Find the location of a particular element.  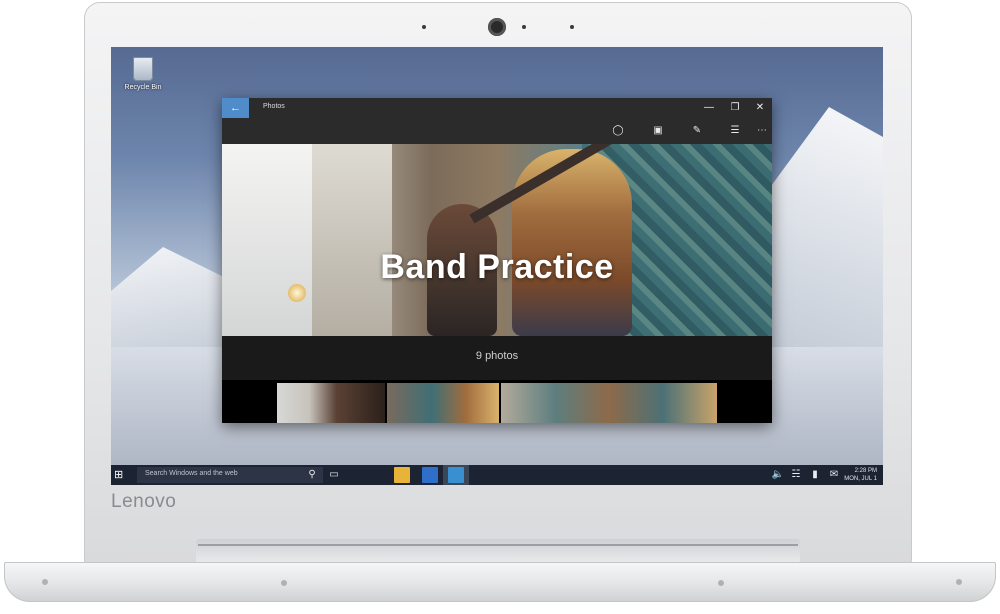

slideshow-button: ▣ is located at coordinates (658, 131).